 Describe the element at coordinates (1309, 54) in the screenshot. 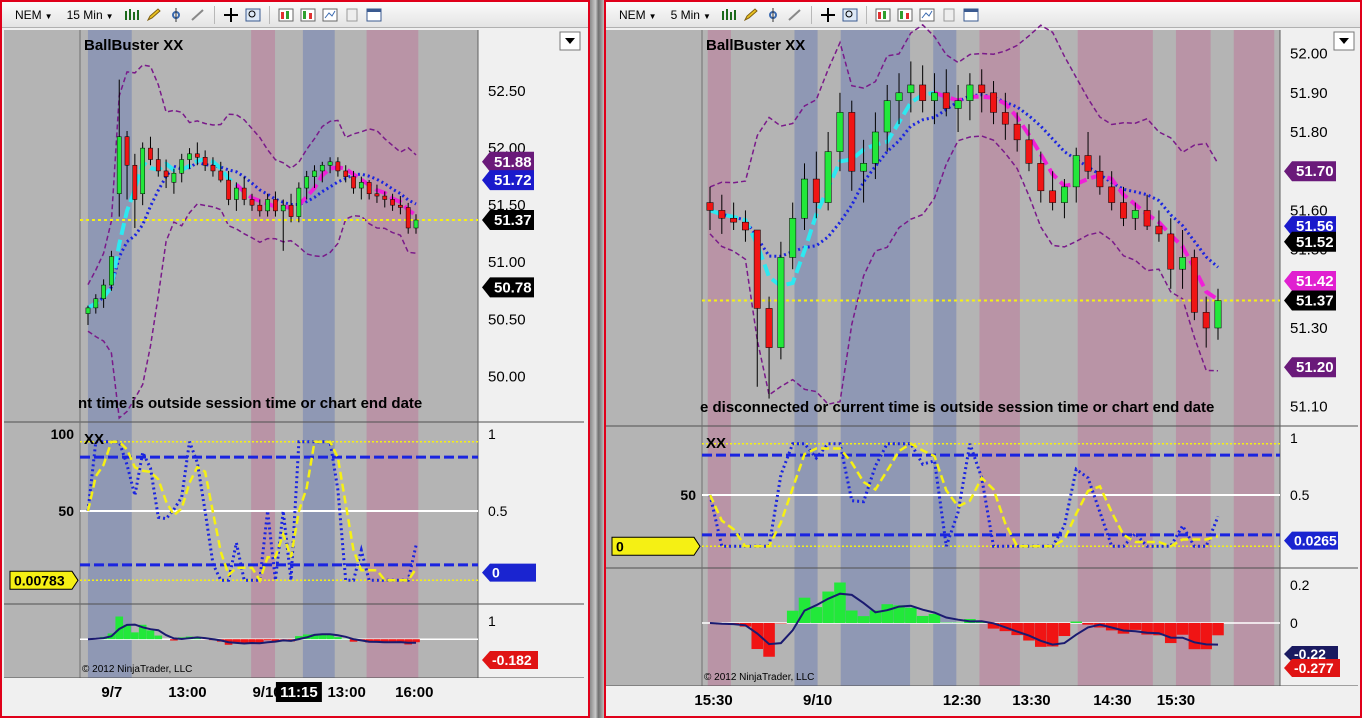

I see `price-tick-label: 52.00` at that location.